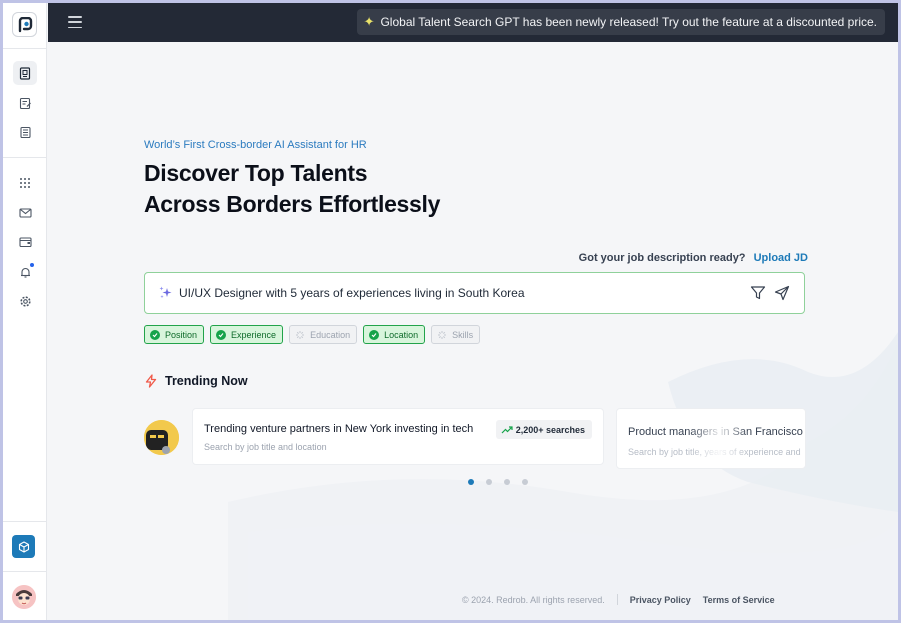 The height and width of the screenshot is (623, 901). What do you see at coordinates (507, 429) in the screenshot?
I see `trend-up-icon` at bounding box center [507, 429].